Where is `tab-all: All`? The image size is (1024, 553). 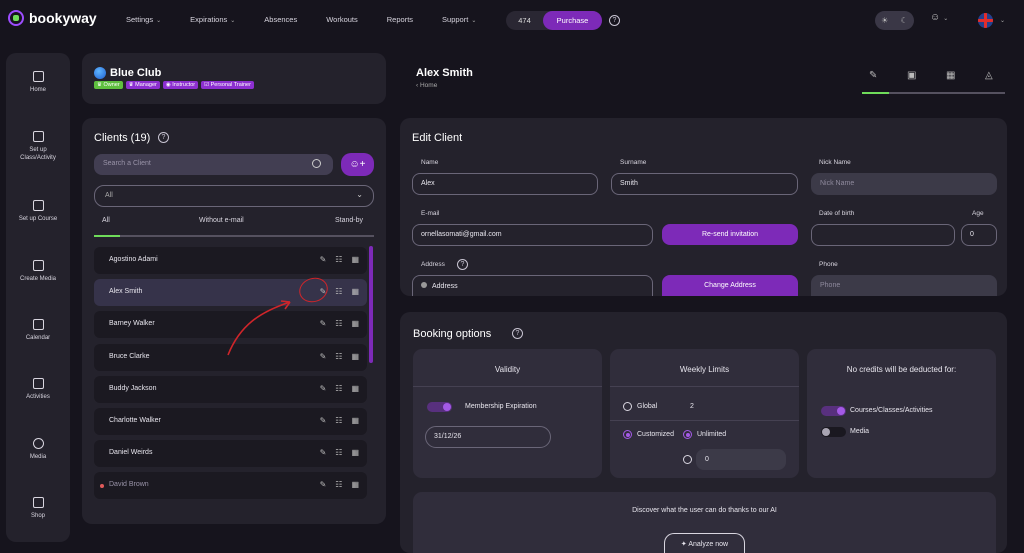 tab-all: All is located at coordinates (106, 220).